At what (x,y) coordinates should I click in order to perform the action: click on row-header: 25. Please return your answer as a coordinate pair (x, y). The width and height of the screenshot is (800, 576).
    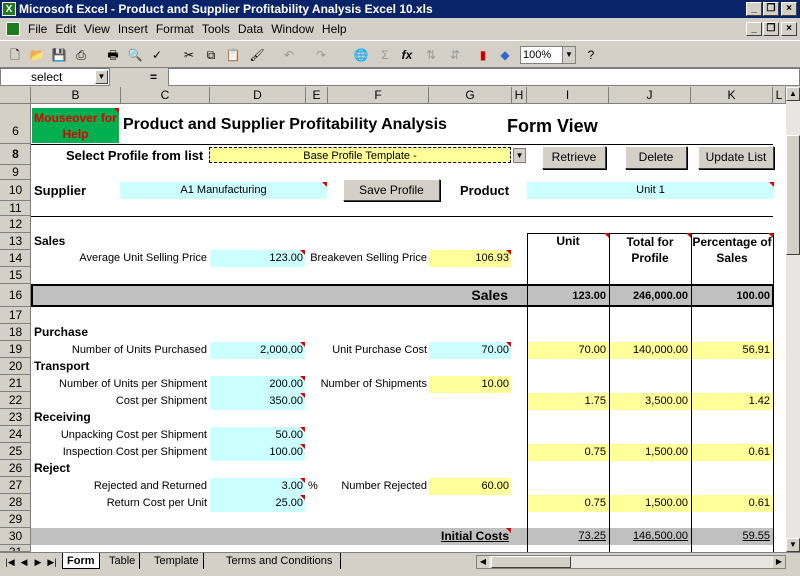
    Looking at the image, I should click on (15, 451).